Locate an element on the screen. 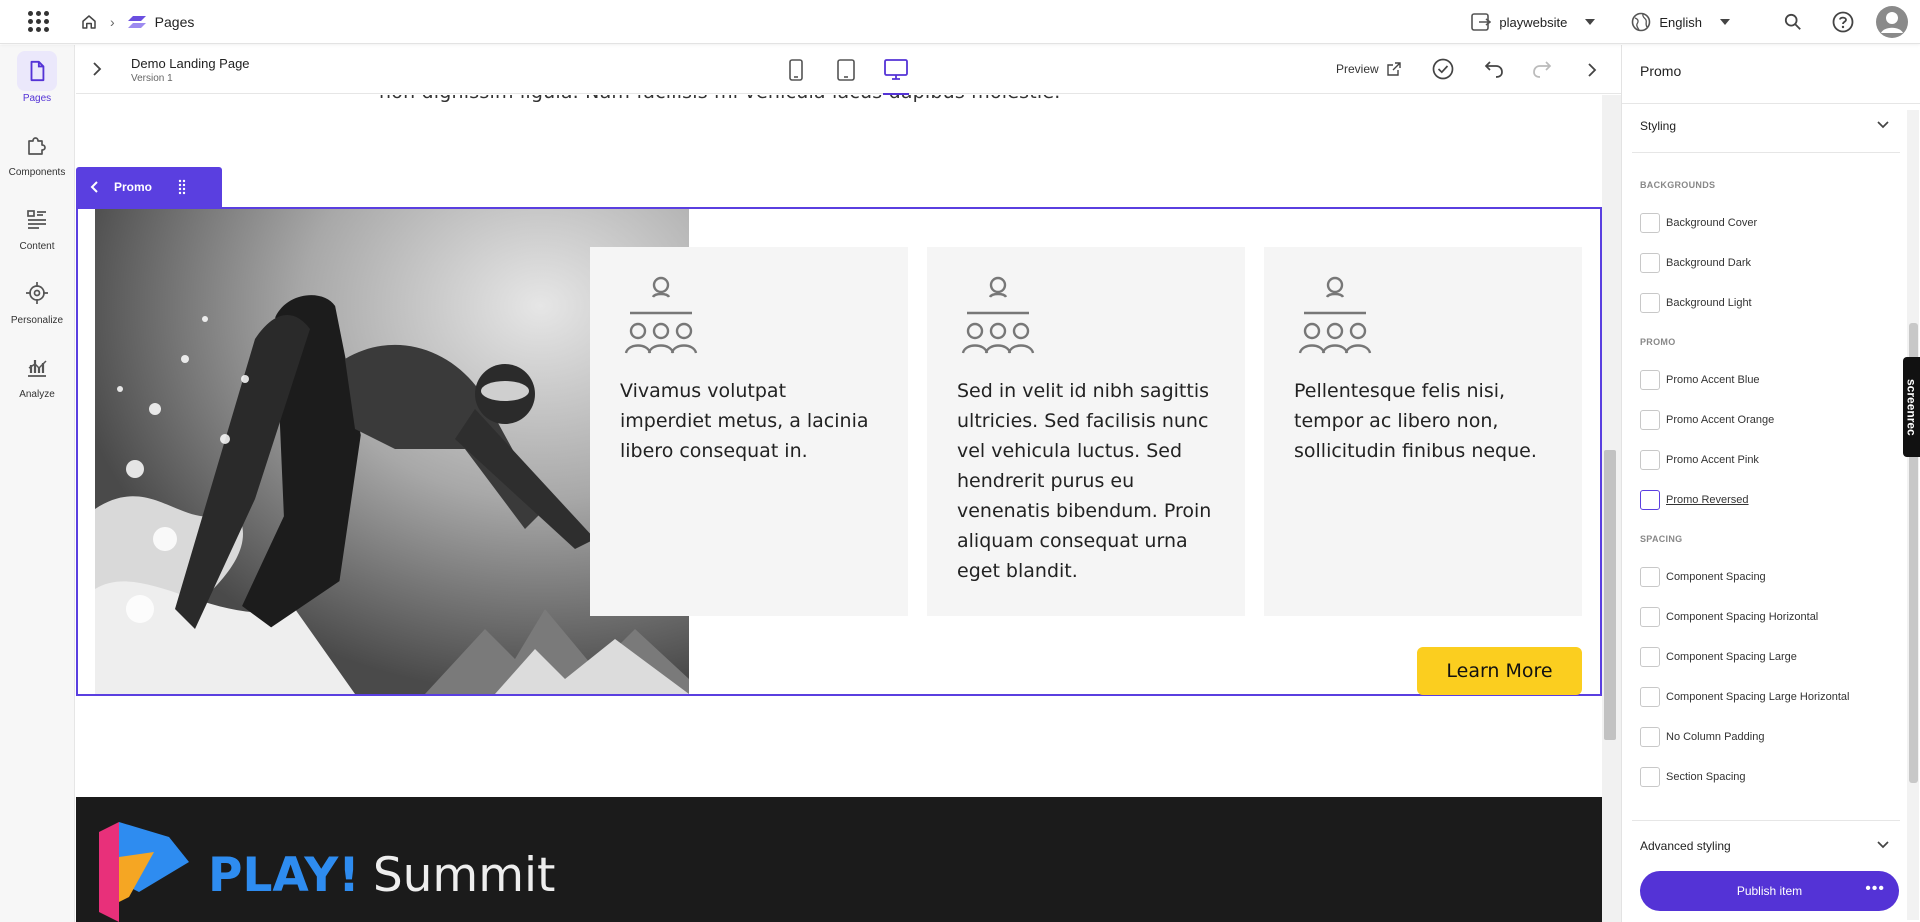 This screenshot has width=1920, height=922. site-icon is located at coordinates (1481, 22).